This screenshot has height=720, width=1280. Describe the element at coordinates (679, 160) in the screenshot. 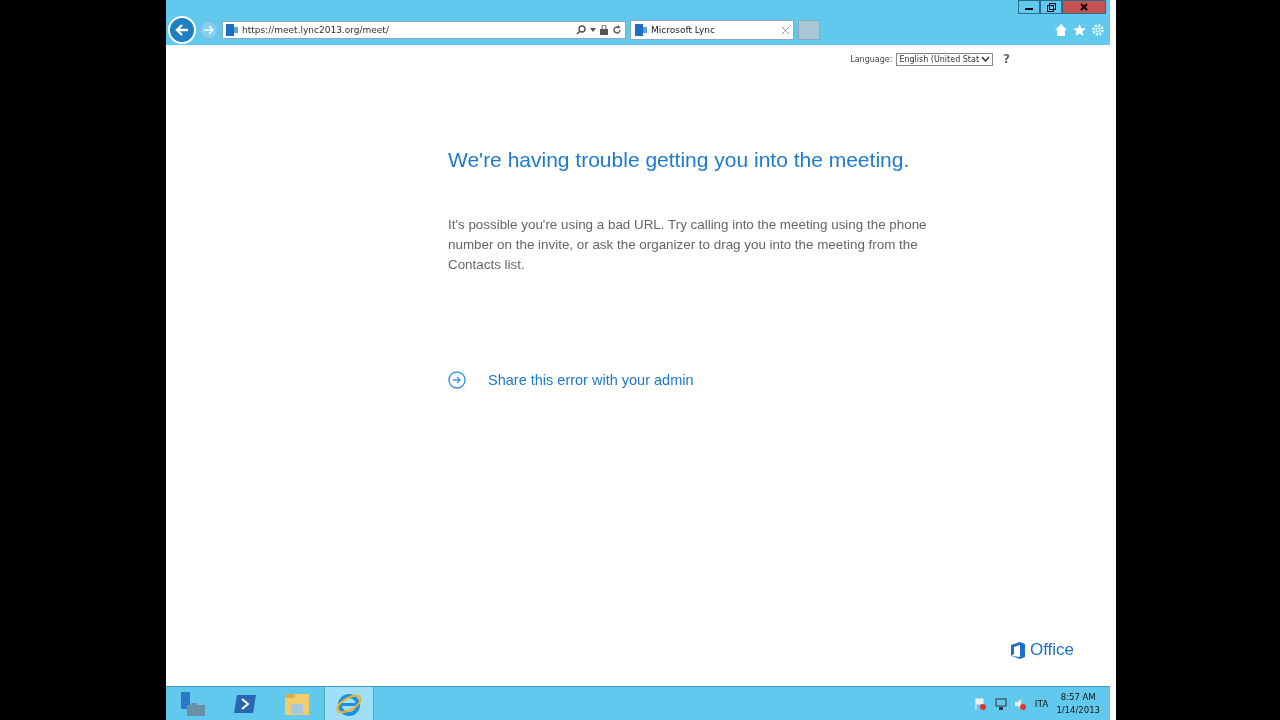

I see `error-heading: We're having trouble getting you into the meeting.` at that location.